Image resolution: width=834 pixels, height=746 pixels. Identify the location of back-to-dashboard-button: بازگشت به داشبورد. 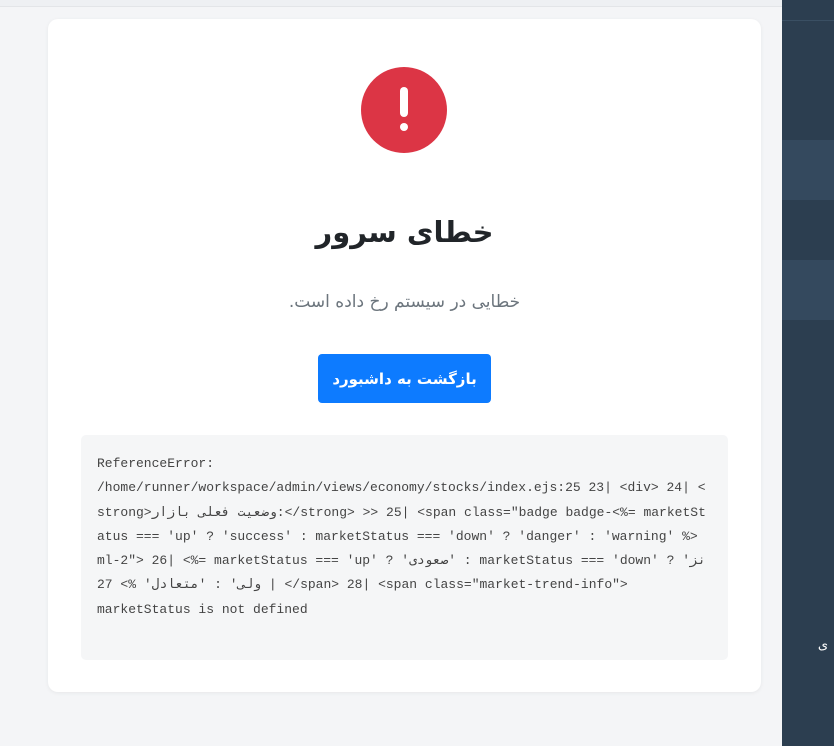
(404, 378).